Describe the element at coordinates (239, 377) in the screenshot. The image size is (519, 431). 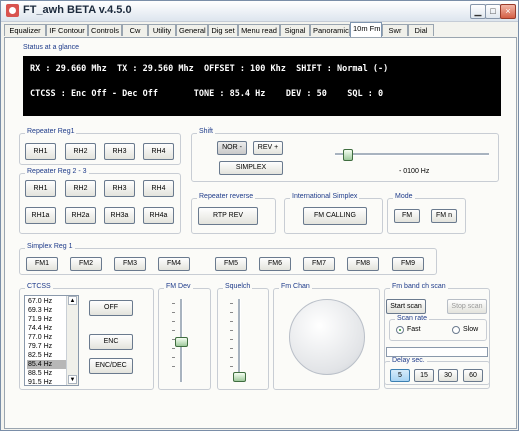
I see `squelch-thumb` at that location.